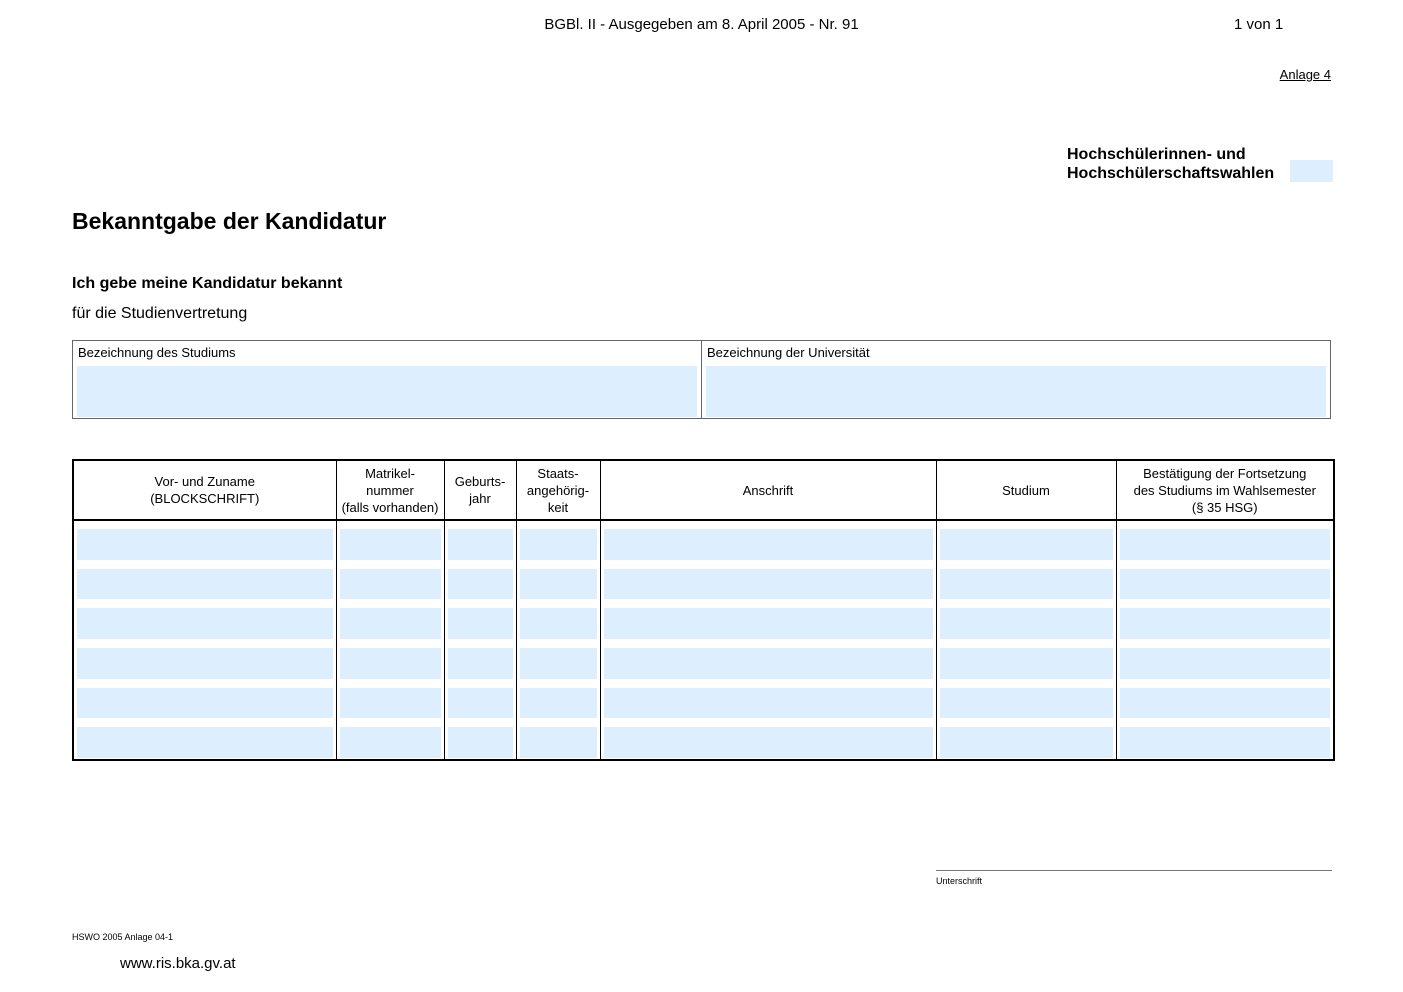 This screenshot has width=1403, height=992. Describe the element at coordinates (959, 881) in the screenshot. I see `signature-label: Unterschrift` at that location.